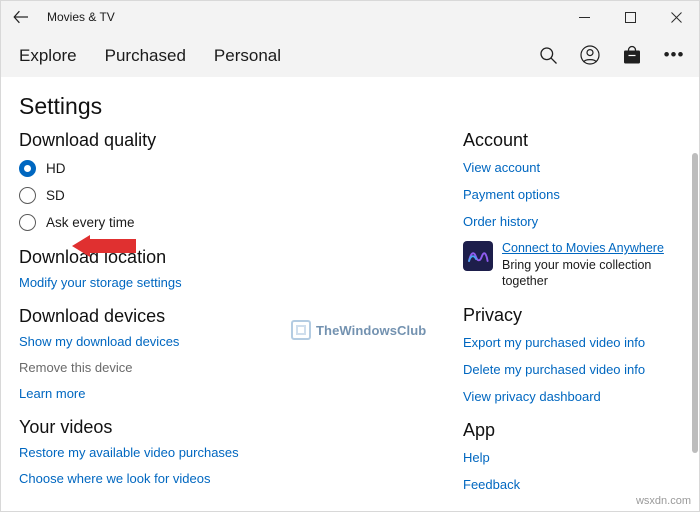  Describe the element at coordinates (572, 221) in the screenshot. I see `link-order-history: Order history` at that location.